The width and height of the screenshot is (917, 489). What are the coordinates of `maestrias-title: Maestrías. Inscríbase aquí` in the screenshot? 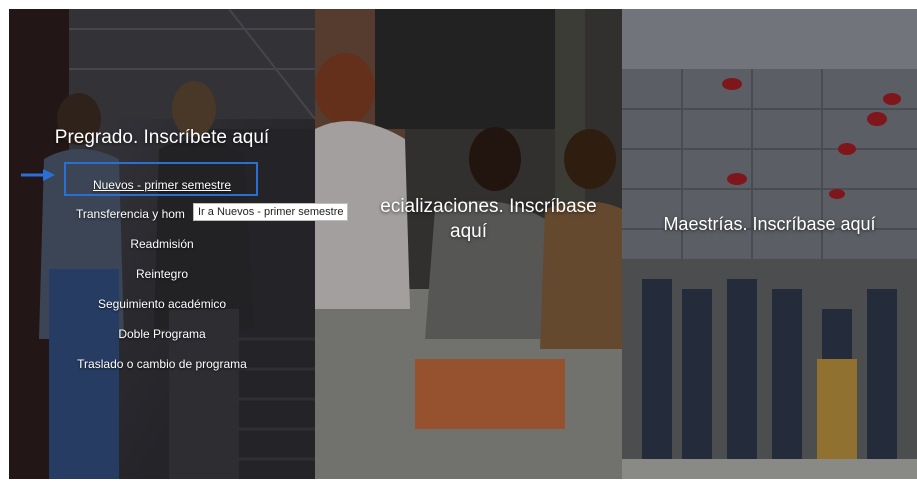 It's located at (769, 224).